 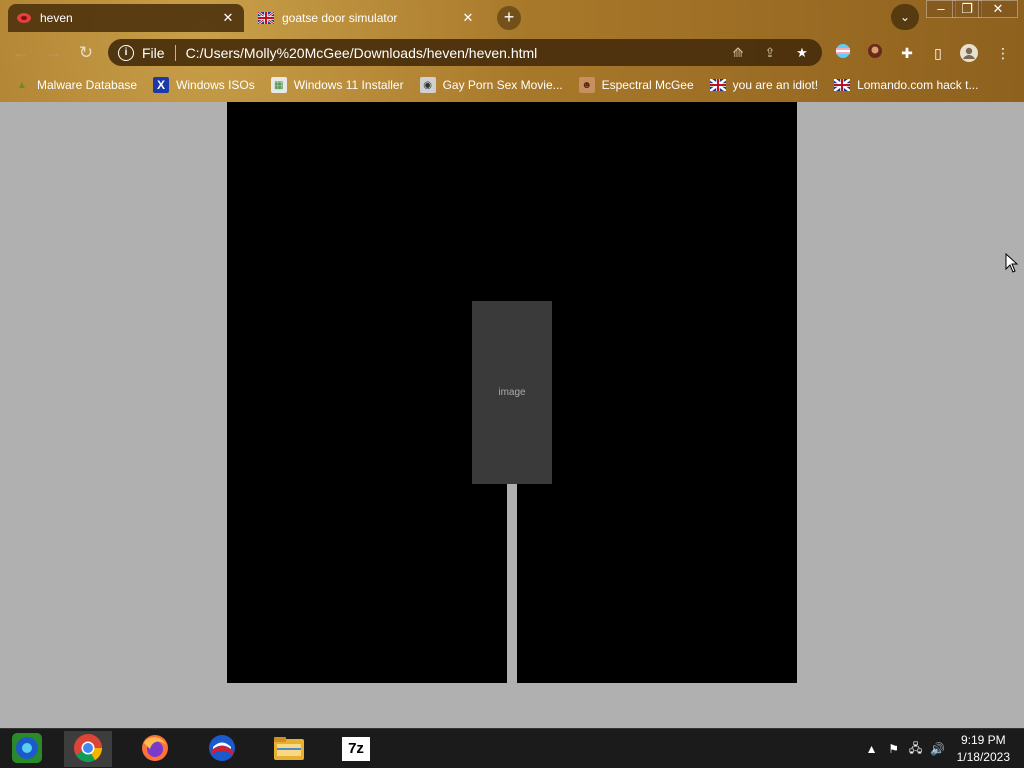 I want to click on heven-favicon-icon, so click(x=24, y=18).